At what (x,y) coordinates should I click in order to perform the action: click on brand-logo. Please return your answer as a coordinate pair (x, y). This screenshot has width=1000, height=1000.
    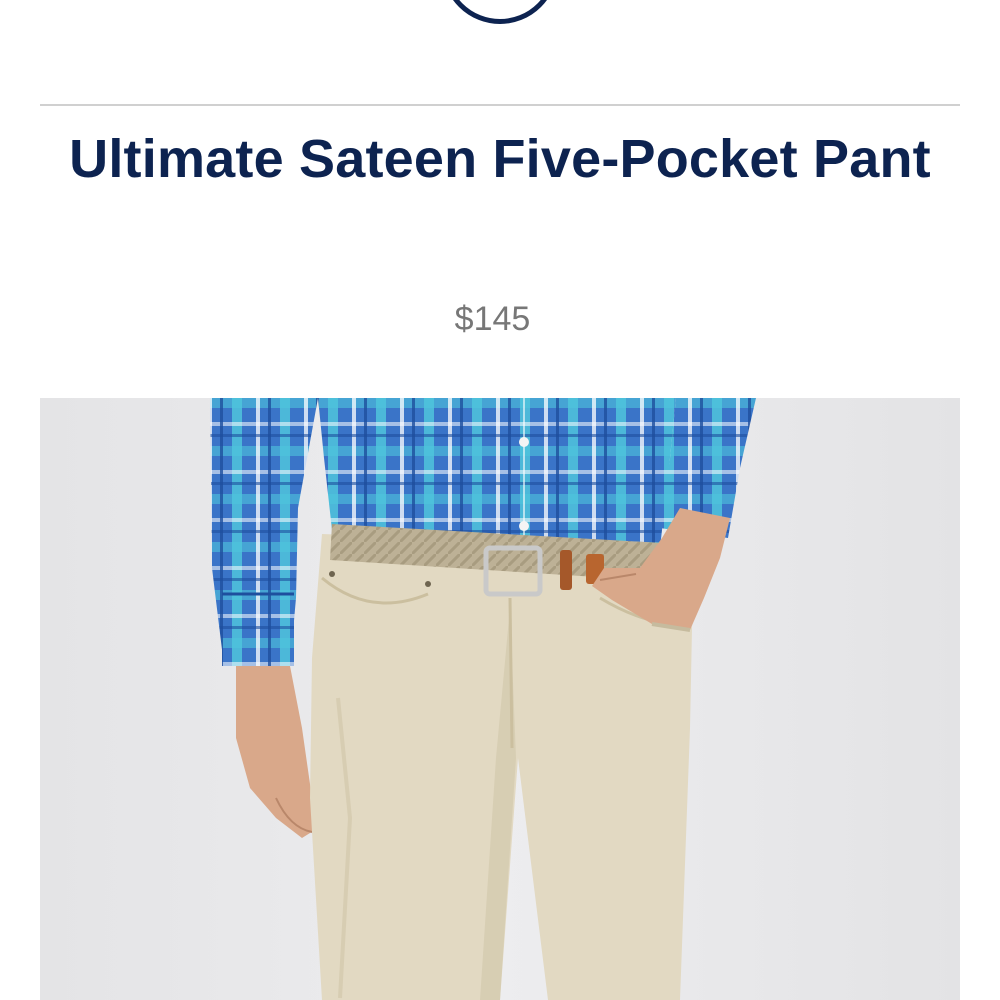
    Looking at the image, I should click on (500, 12).